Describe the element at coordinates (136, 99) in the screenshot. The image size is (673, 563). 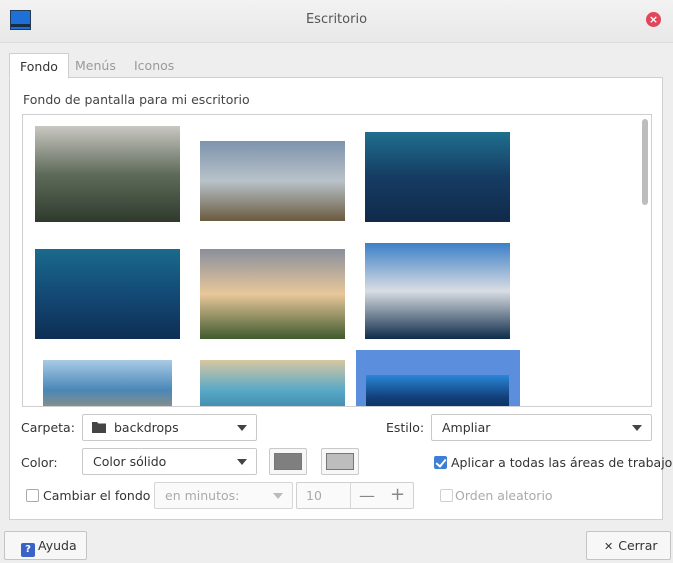
I see `wallpaper-section-label: Fondo de pantalla para mi escritorio` at that location.